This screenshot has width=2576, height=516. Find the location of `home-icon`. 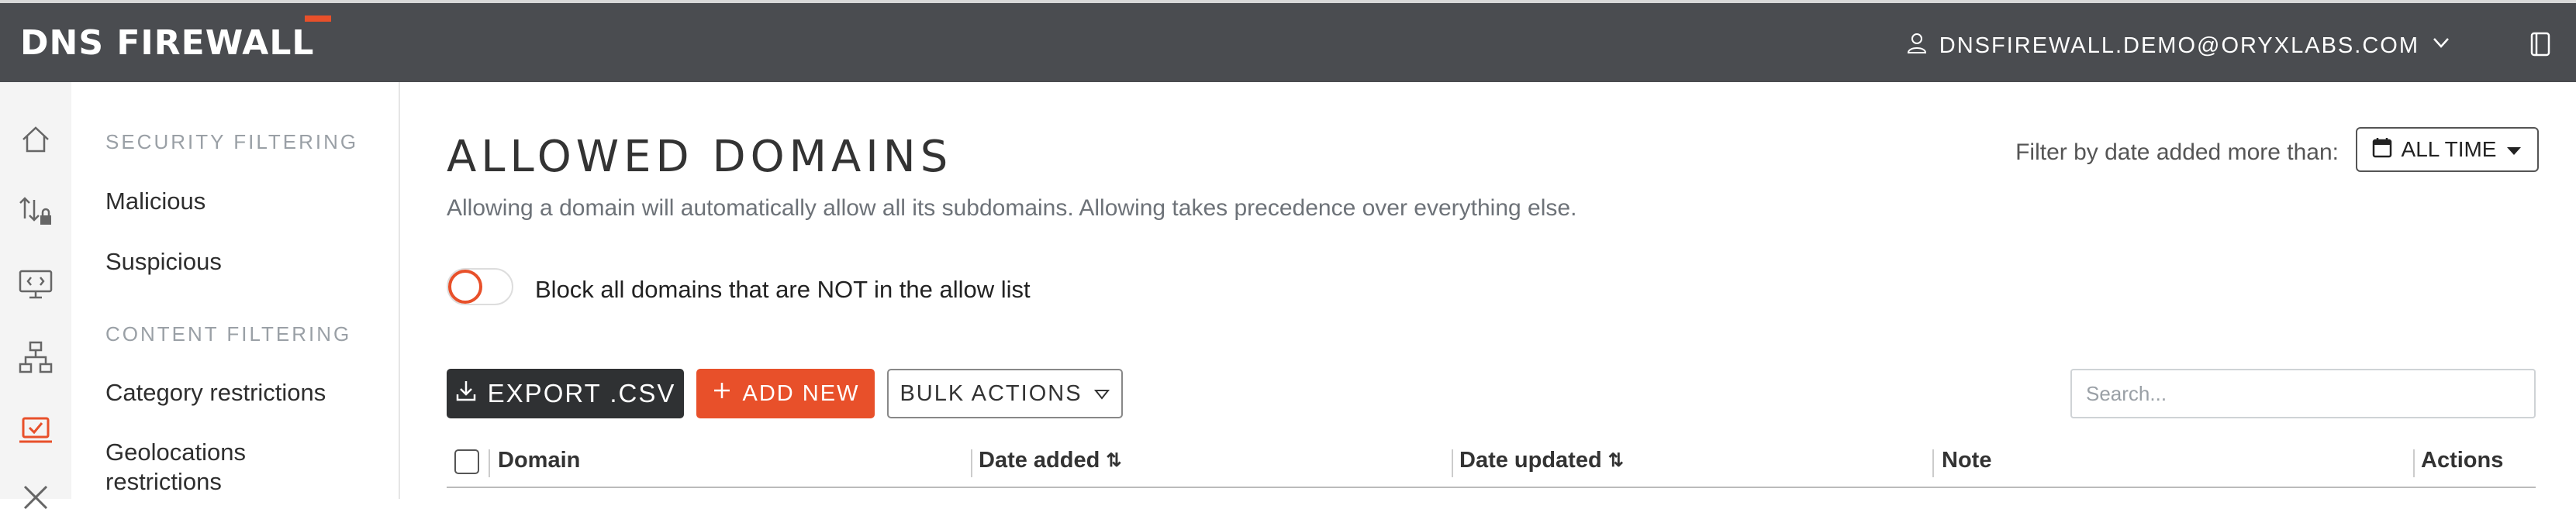

home-icon is located at coordinates (36, 139).